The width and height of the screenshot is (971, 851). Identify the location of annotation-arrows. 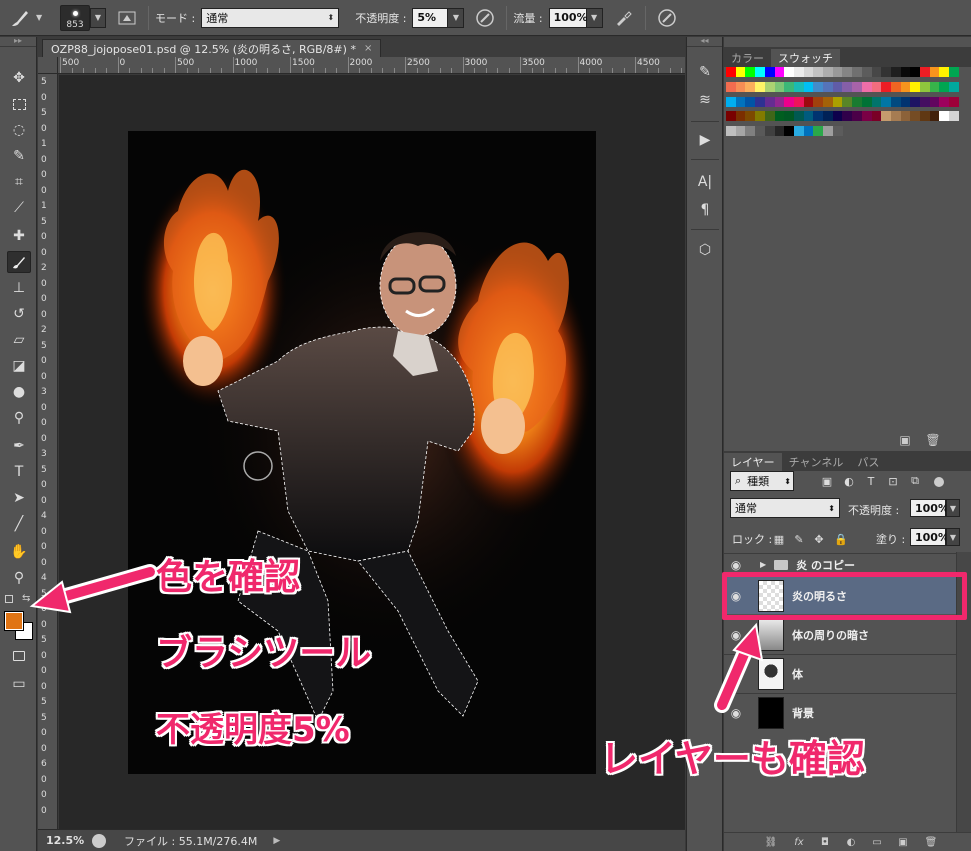
(396, 638).